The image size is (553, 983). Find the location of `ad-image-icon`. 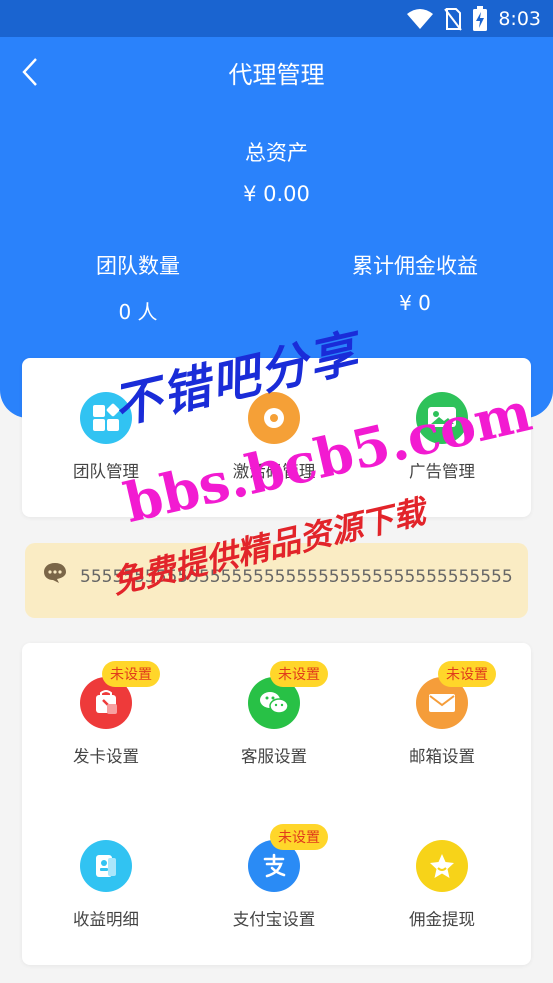

ad-image-icon is located at coordinates (442, 418).